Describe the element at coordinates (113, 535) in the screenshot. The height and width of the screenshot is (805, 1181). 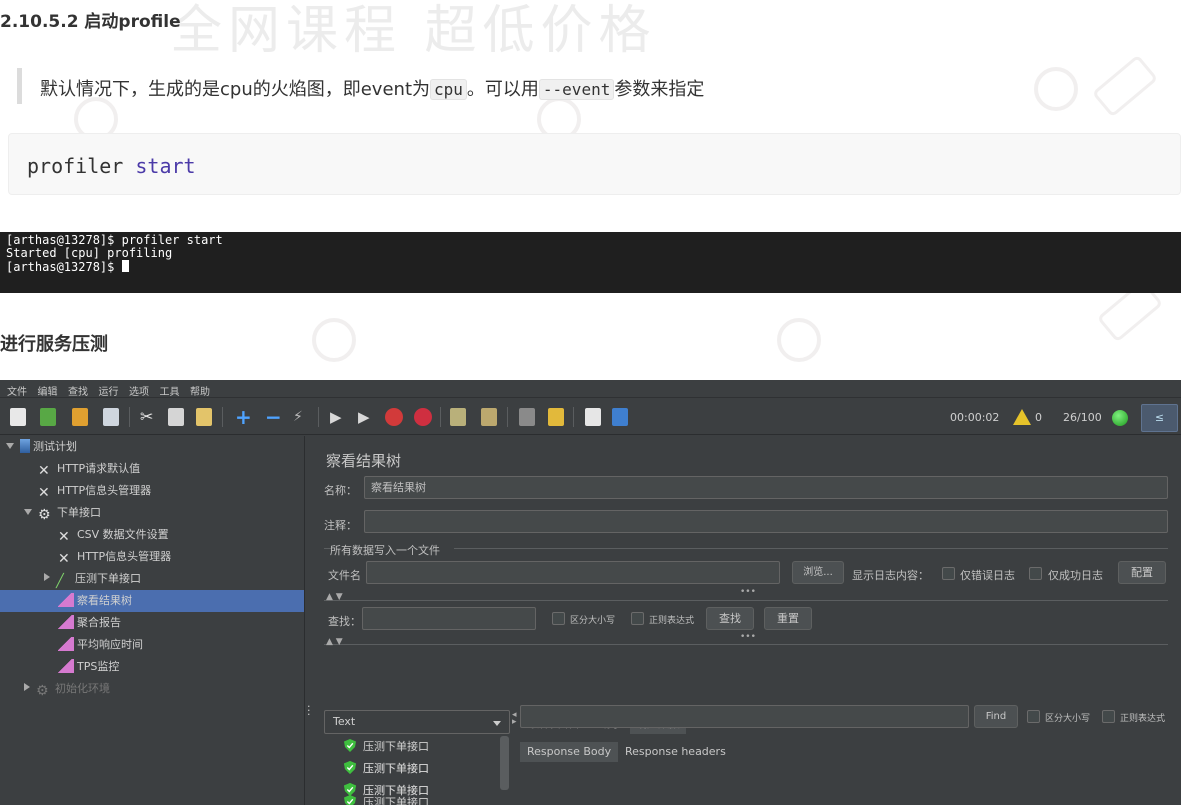
I see `tree-item: ✕ CSV 数据文件设置` at that location.